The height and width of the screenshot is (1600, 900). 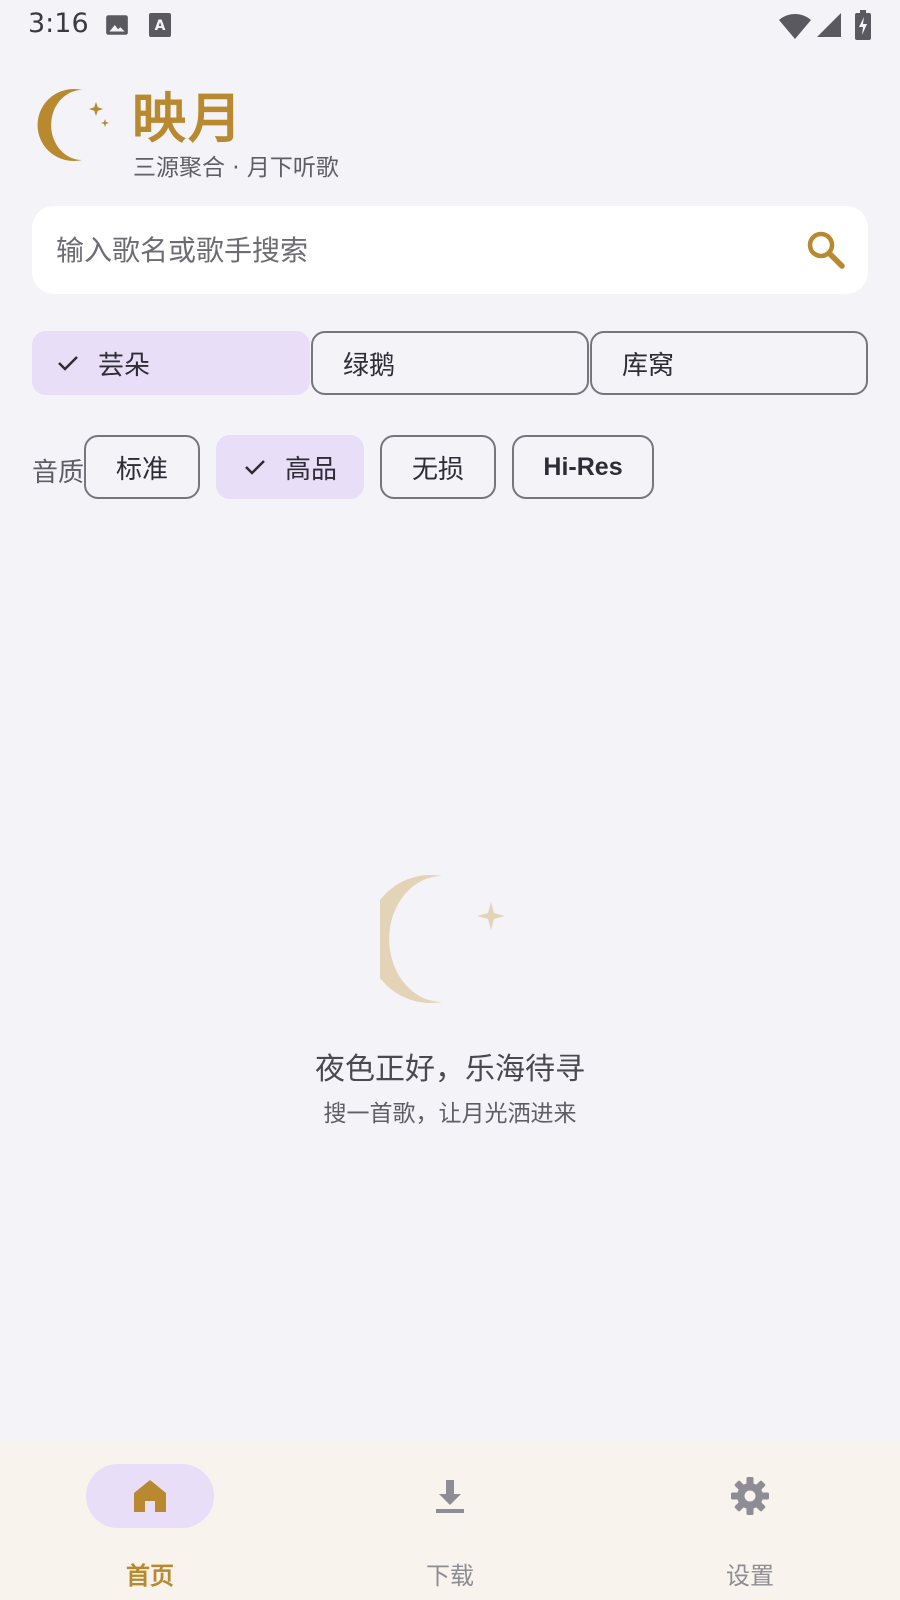 What do you see at coordinates (437, 469) in the screenshot?
I see `quality-chip-label: 无损` at bounding box center [437, 469].